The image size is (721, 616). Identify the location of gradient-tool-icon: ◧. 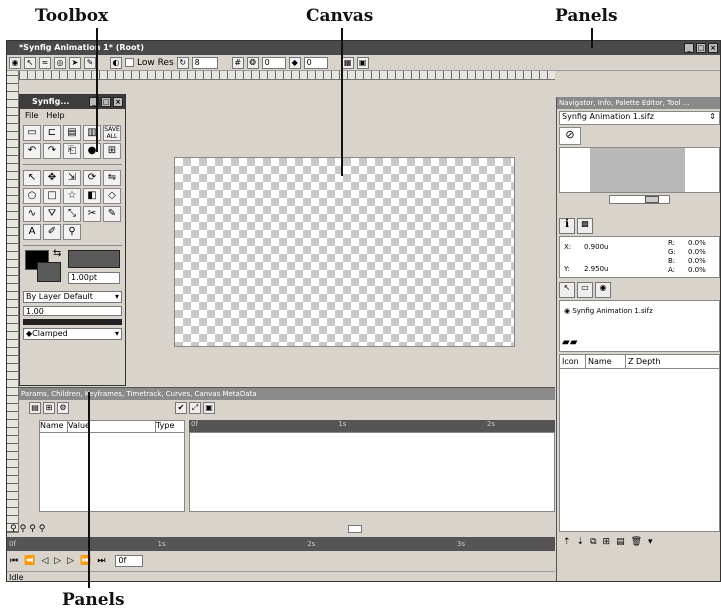
(92, 196).